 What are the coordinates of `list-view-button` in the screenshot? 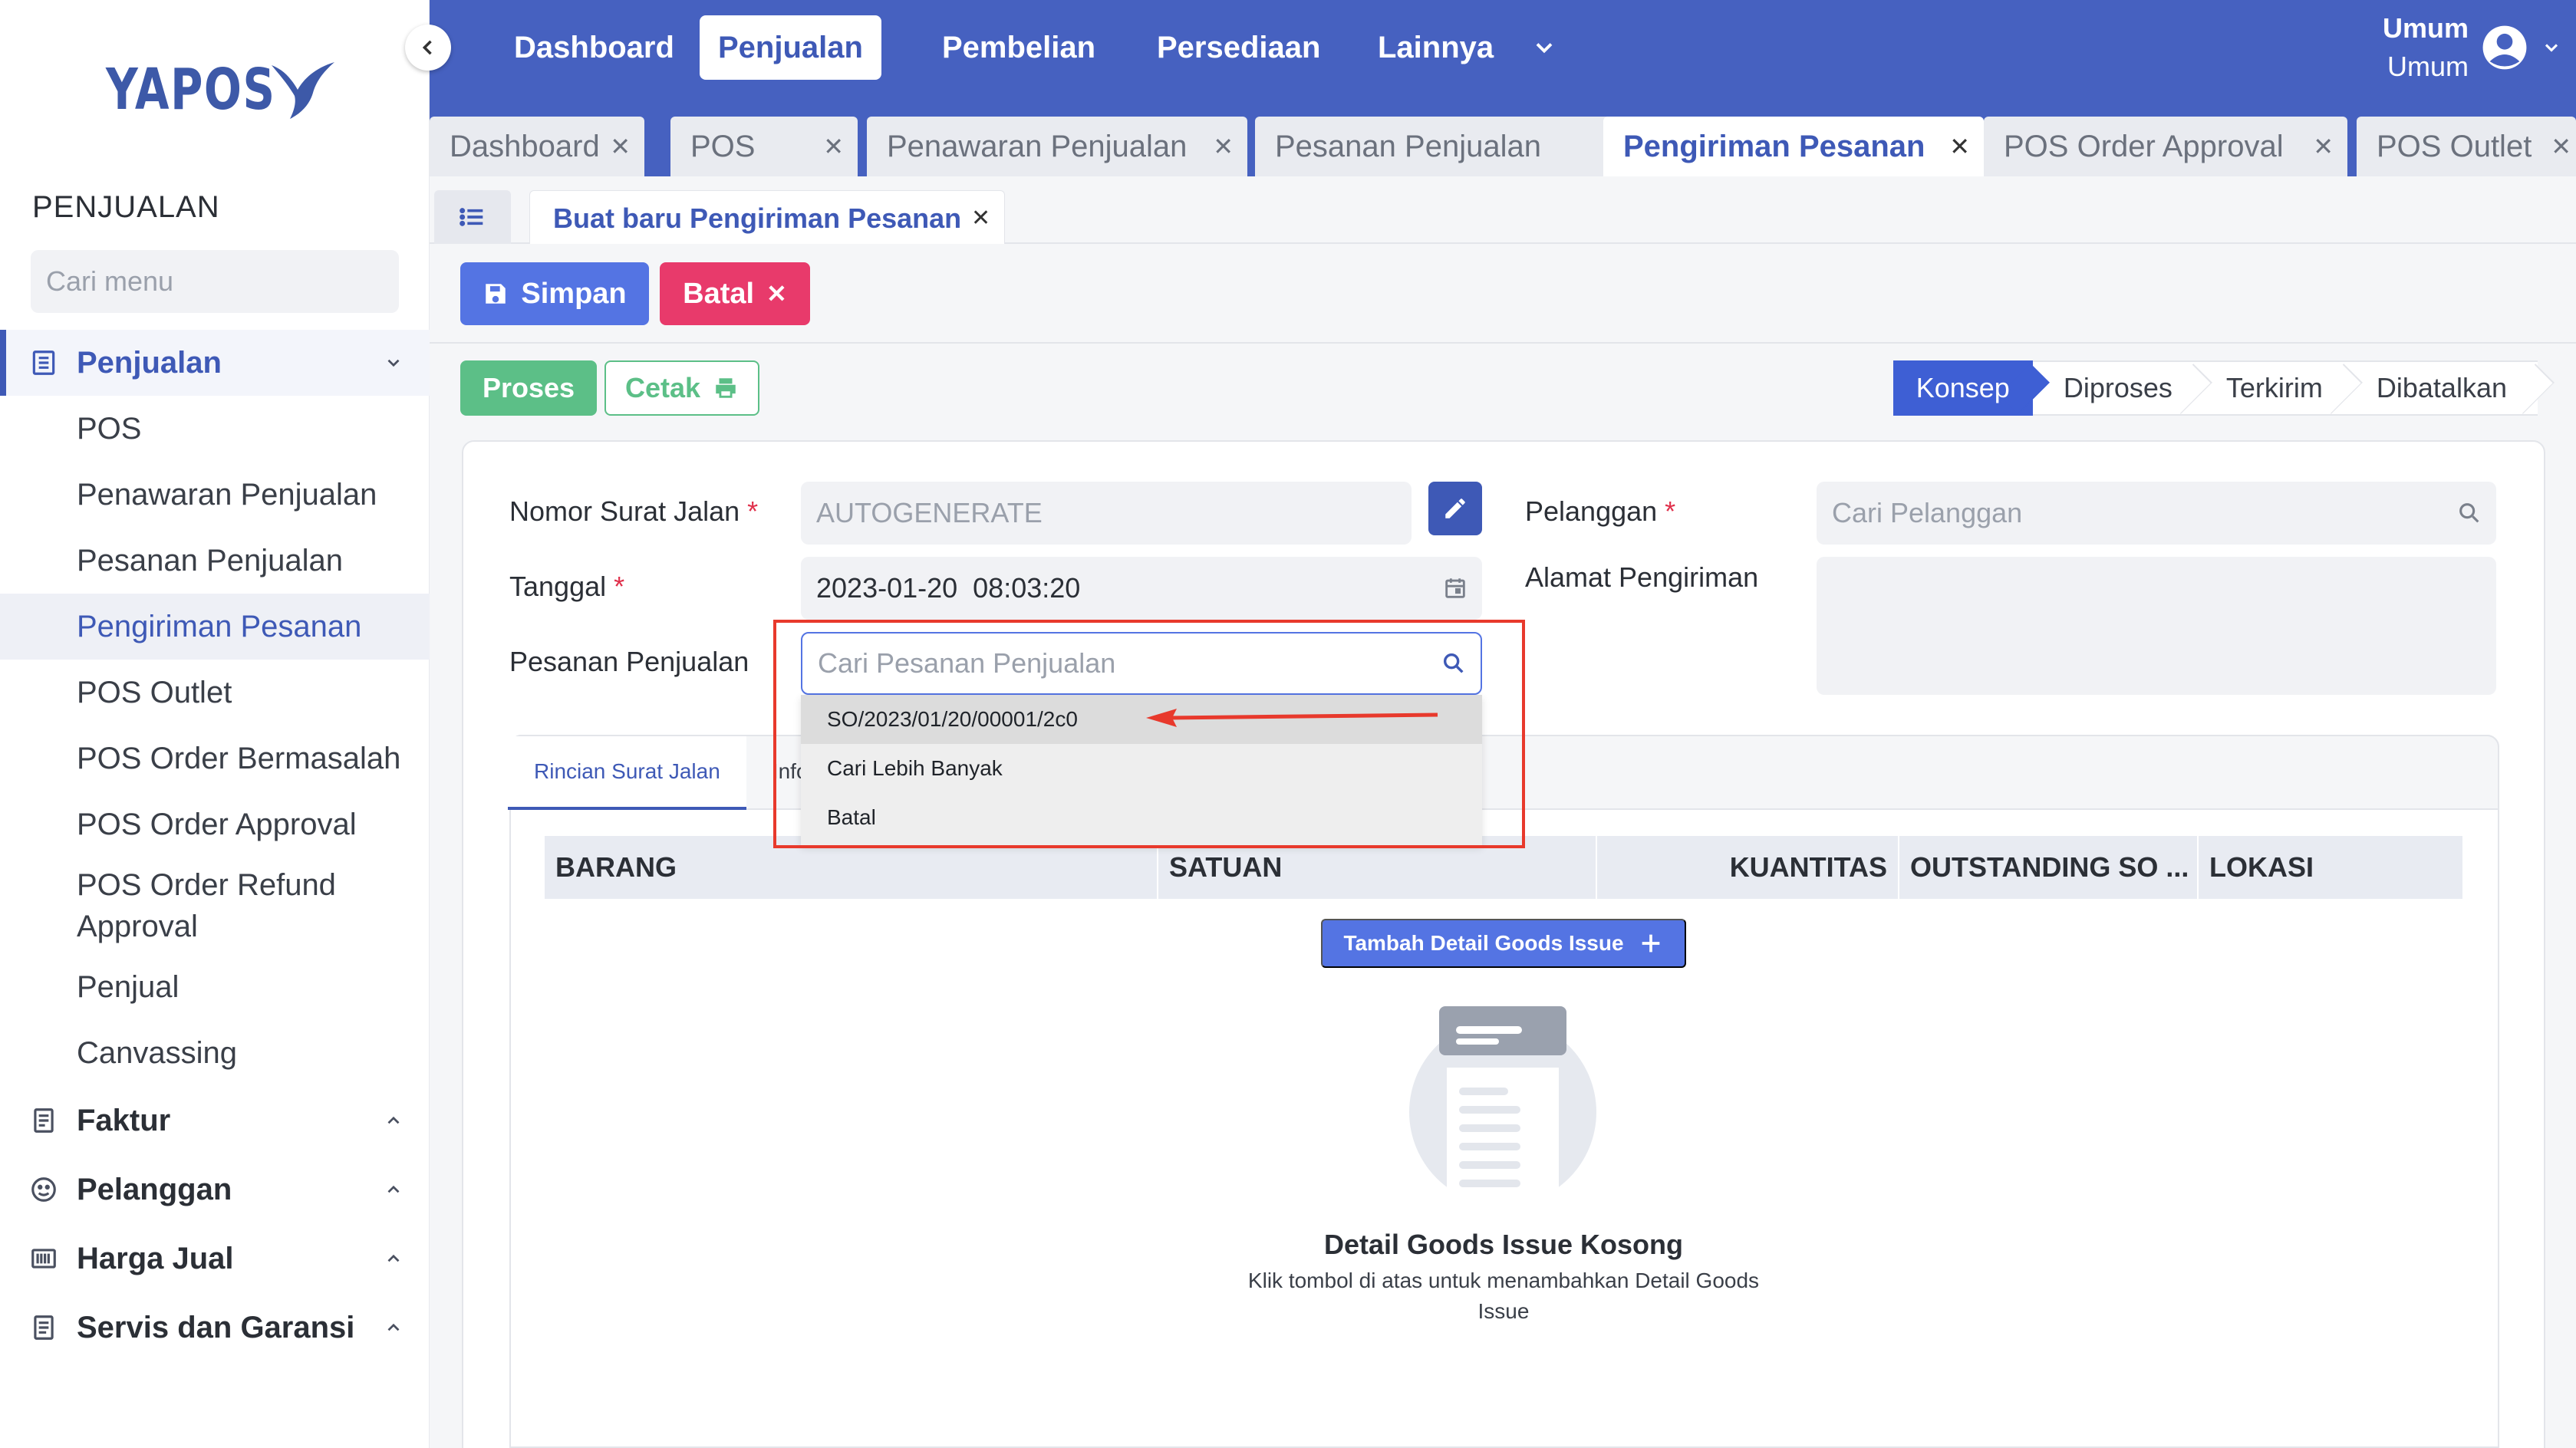 It's located at (472, 217).